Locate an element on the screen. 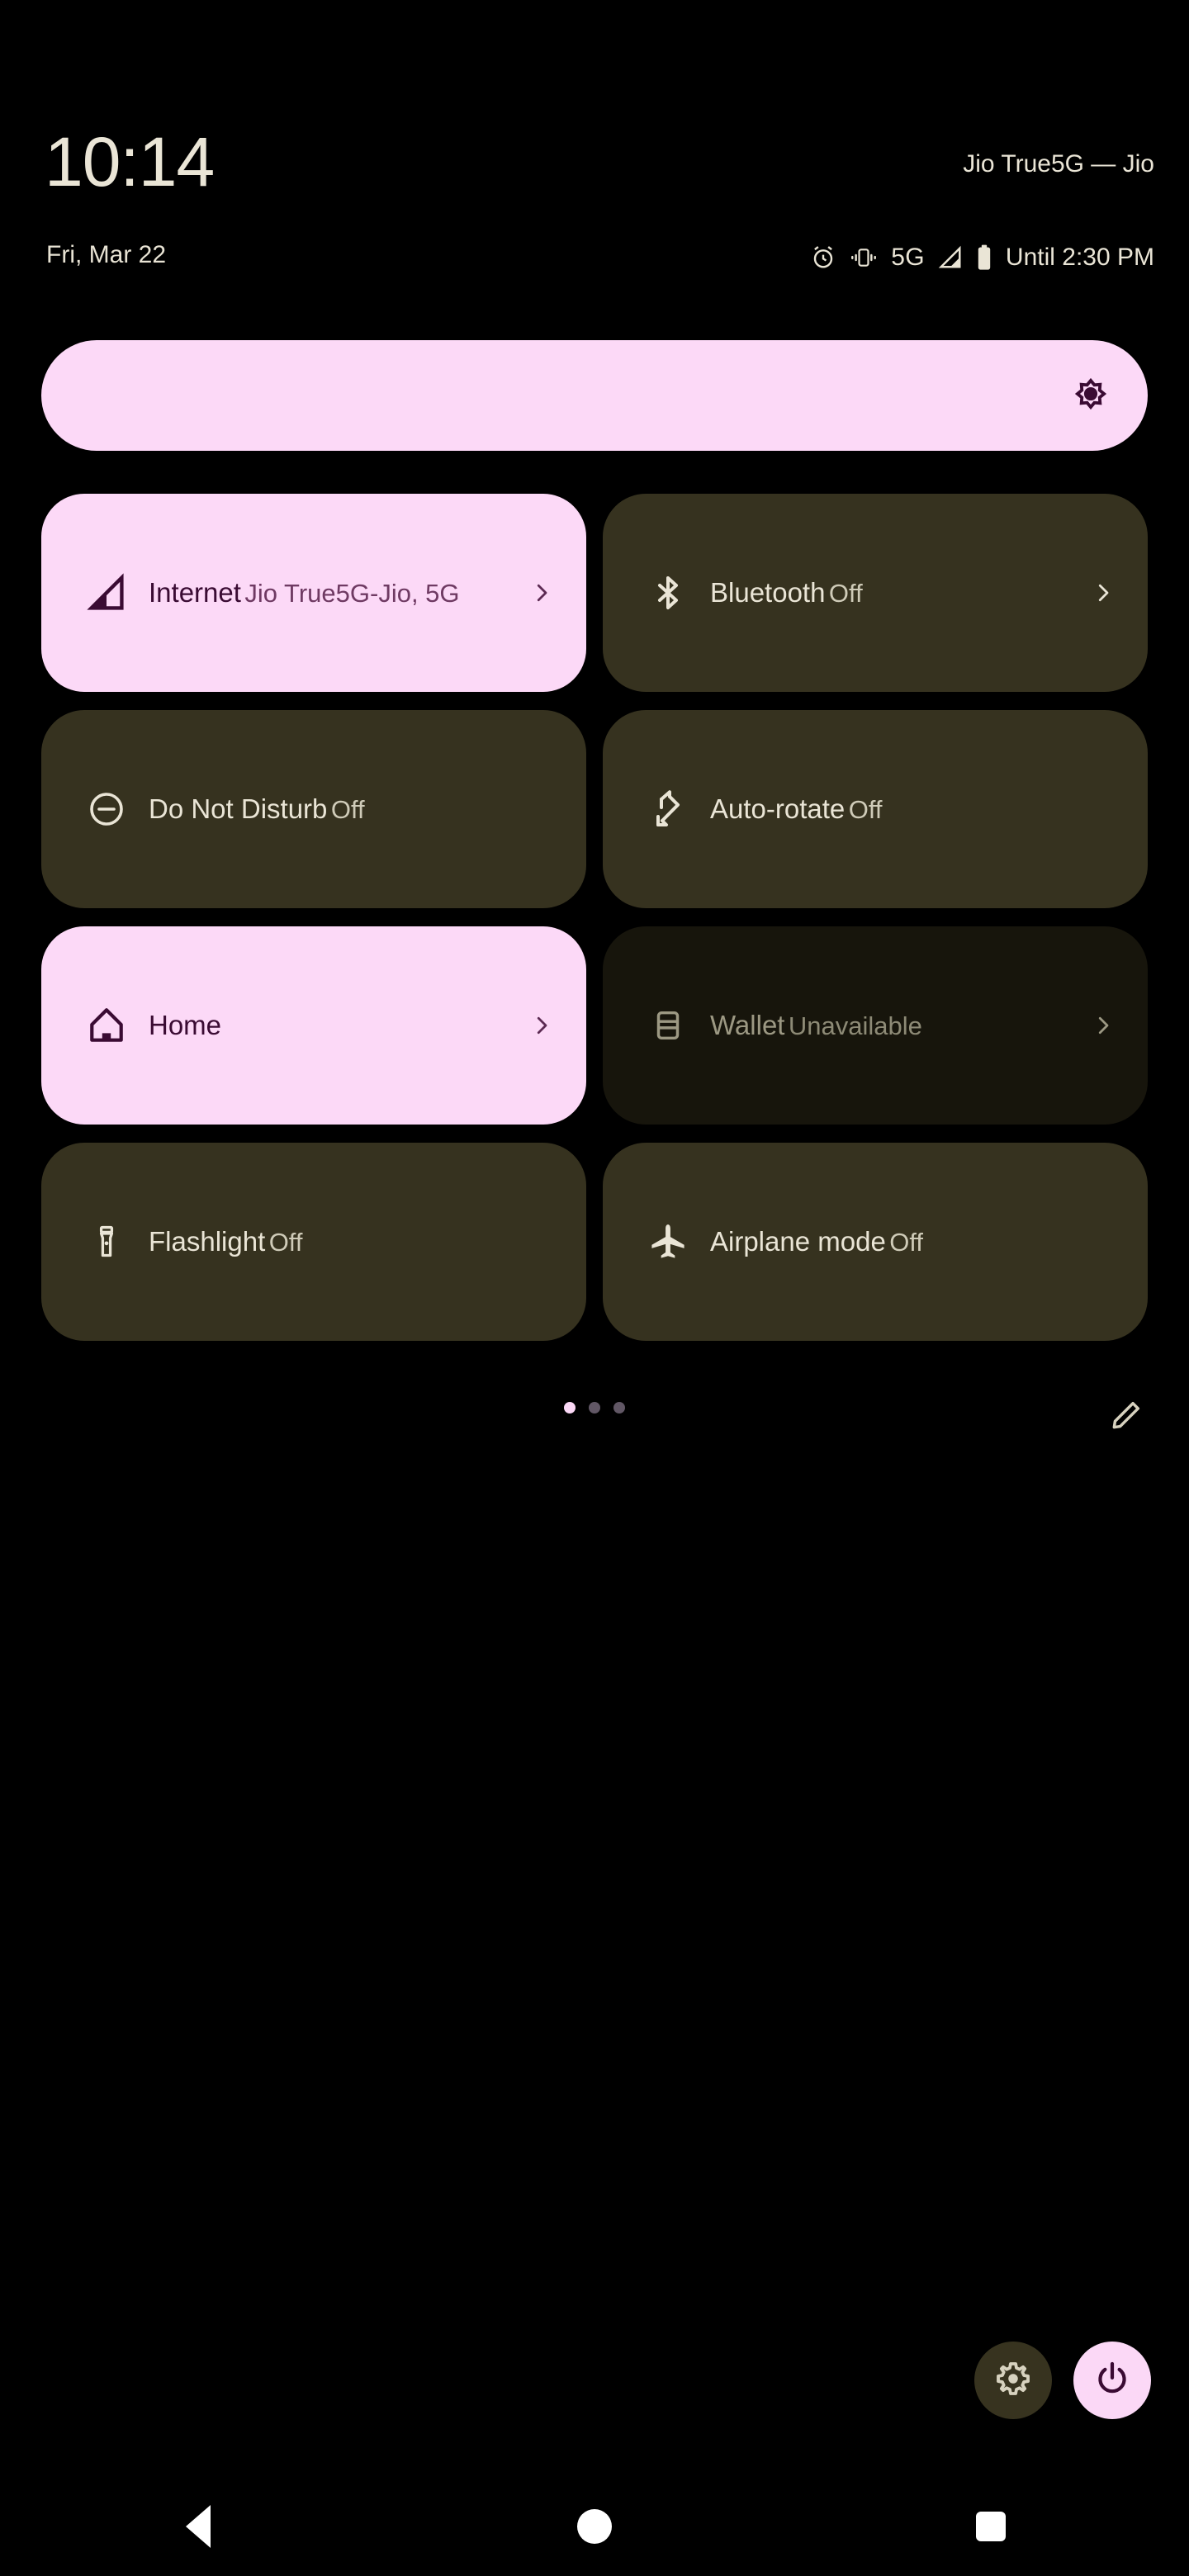  edit-tiles-button is located at coordinates (1126, 1417).